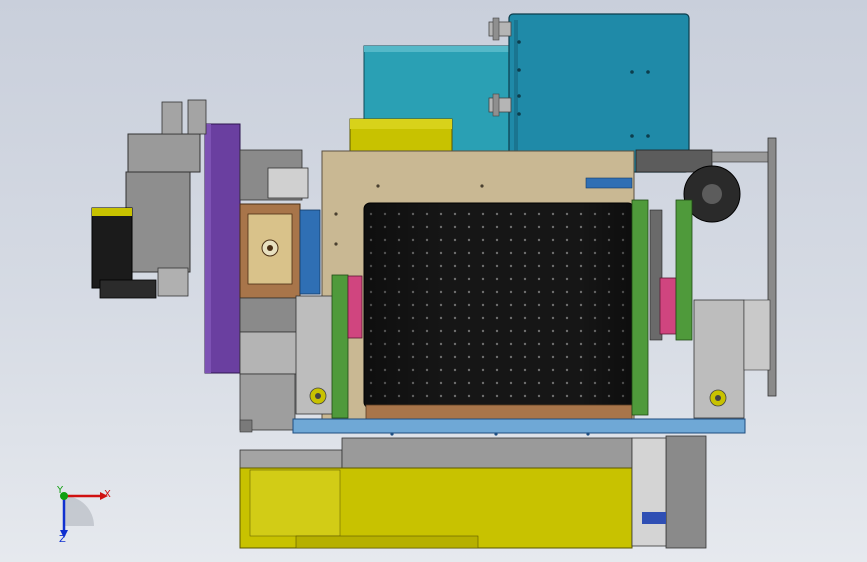  Describe the element at coordinates (62, 539) in the screenshot. I see `z-axis-label: Z` at that location.